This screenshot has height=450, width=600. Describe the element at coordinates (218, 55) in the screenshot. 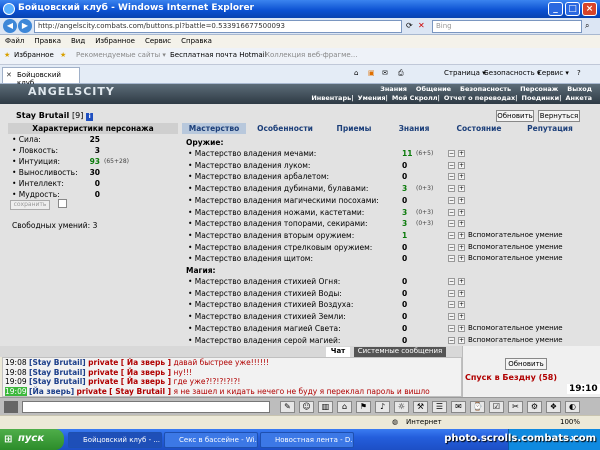

I see `fav-item-hotmail: Бесплатная почта Hotmail` at that location.